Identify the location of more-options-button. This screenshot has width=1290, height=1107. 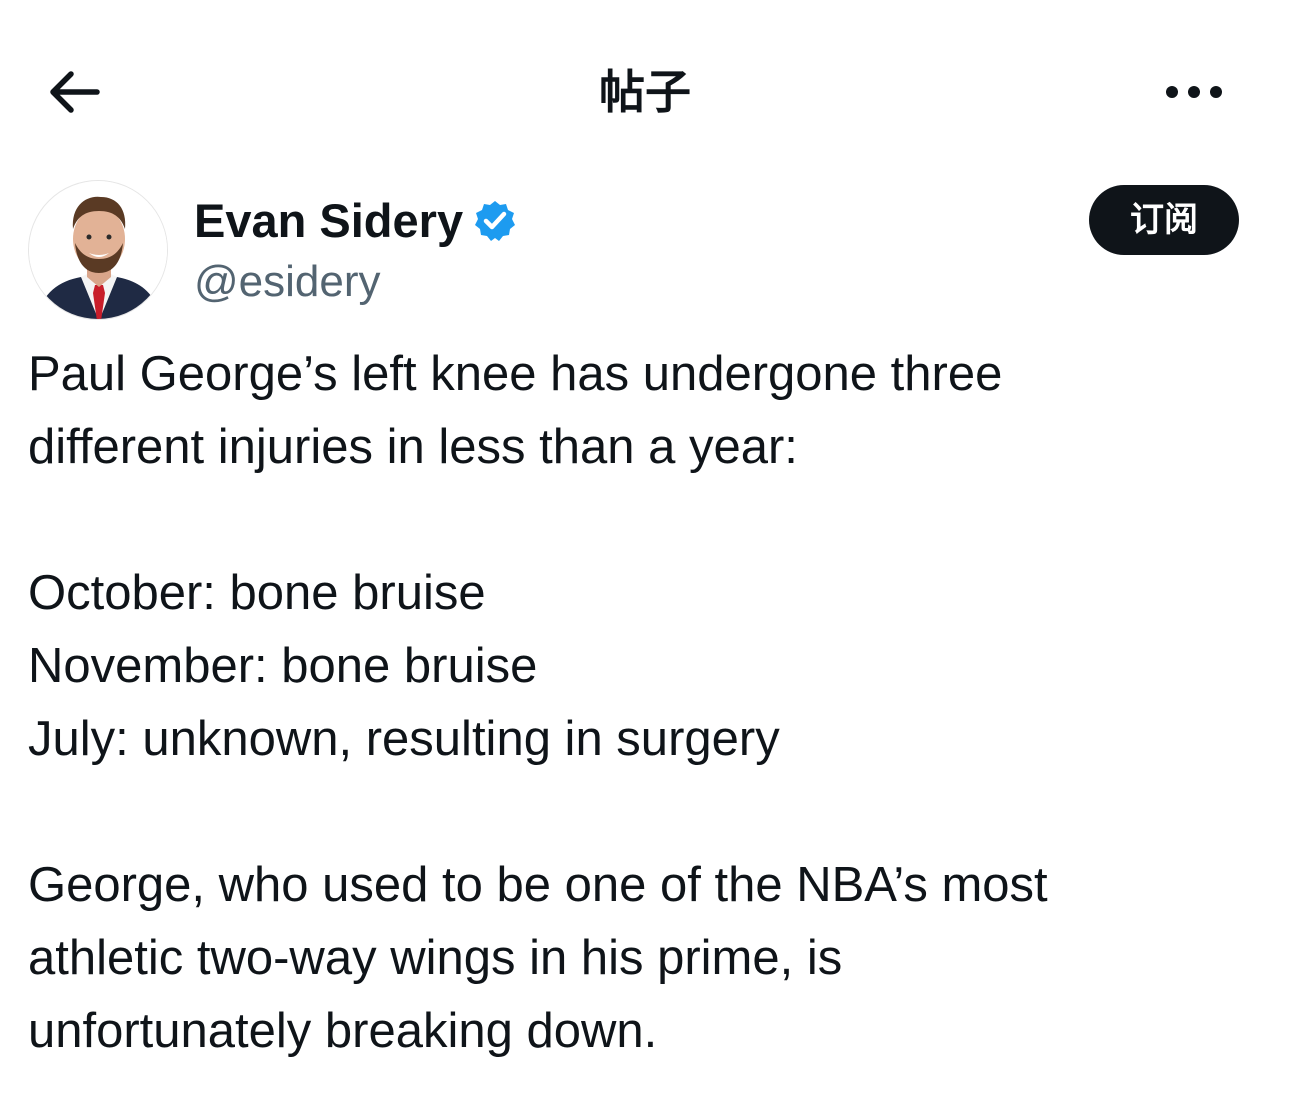
(1194, 92).